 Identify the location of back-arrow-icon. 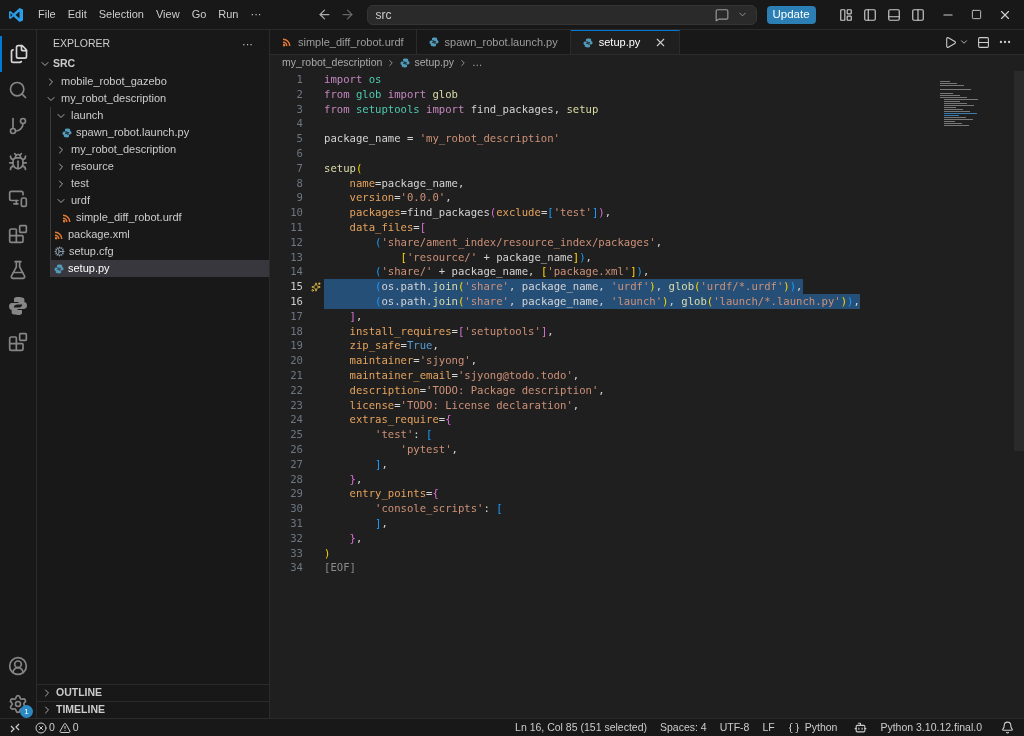
(324, 14).